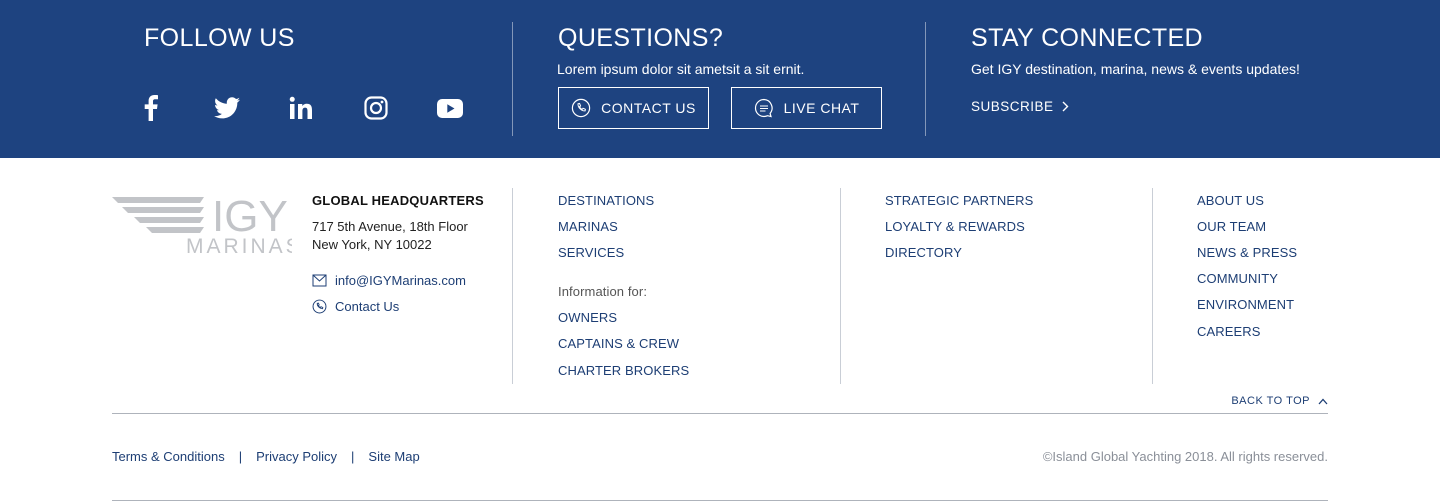  Describe the element at coordinates (1323, 401) in the screenshot. I see `chevron-up-icon` at that location.